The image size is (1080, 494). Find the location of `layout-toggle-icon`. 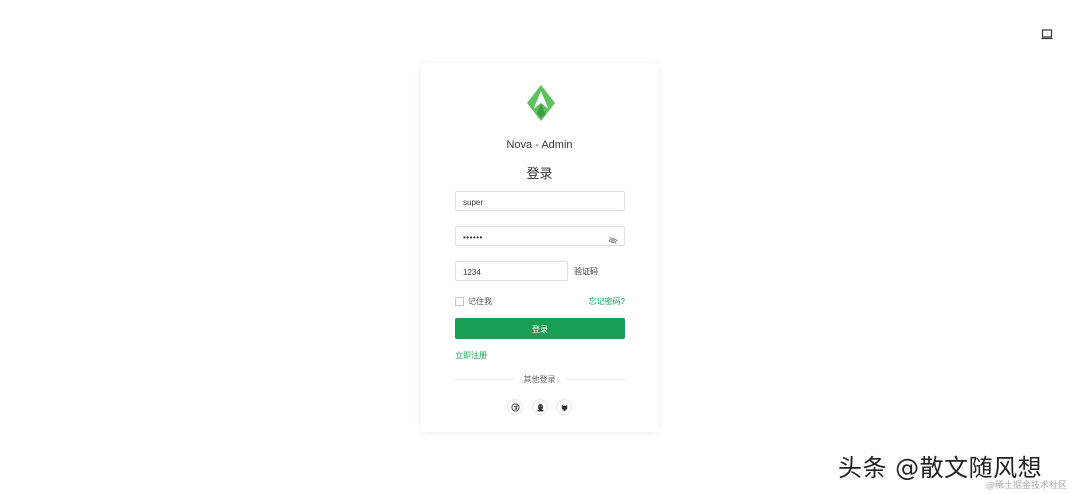

layout-toggle-icon is located at coordinates (1047, 33).